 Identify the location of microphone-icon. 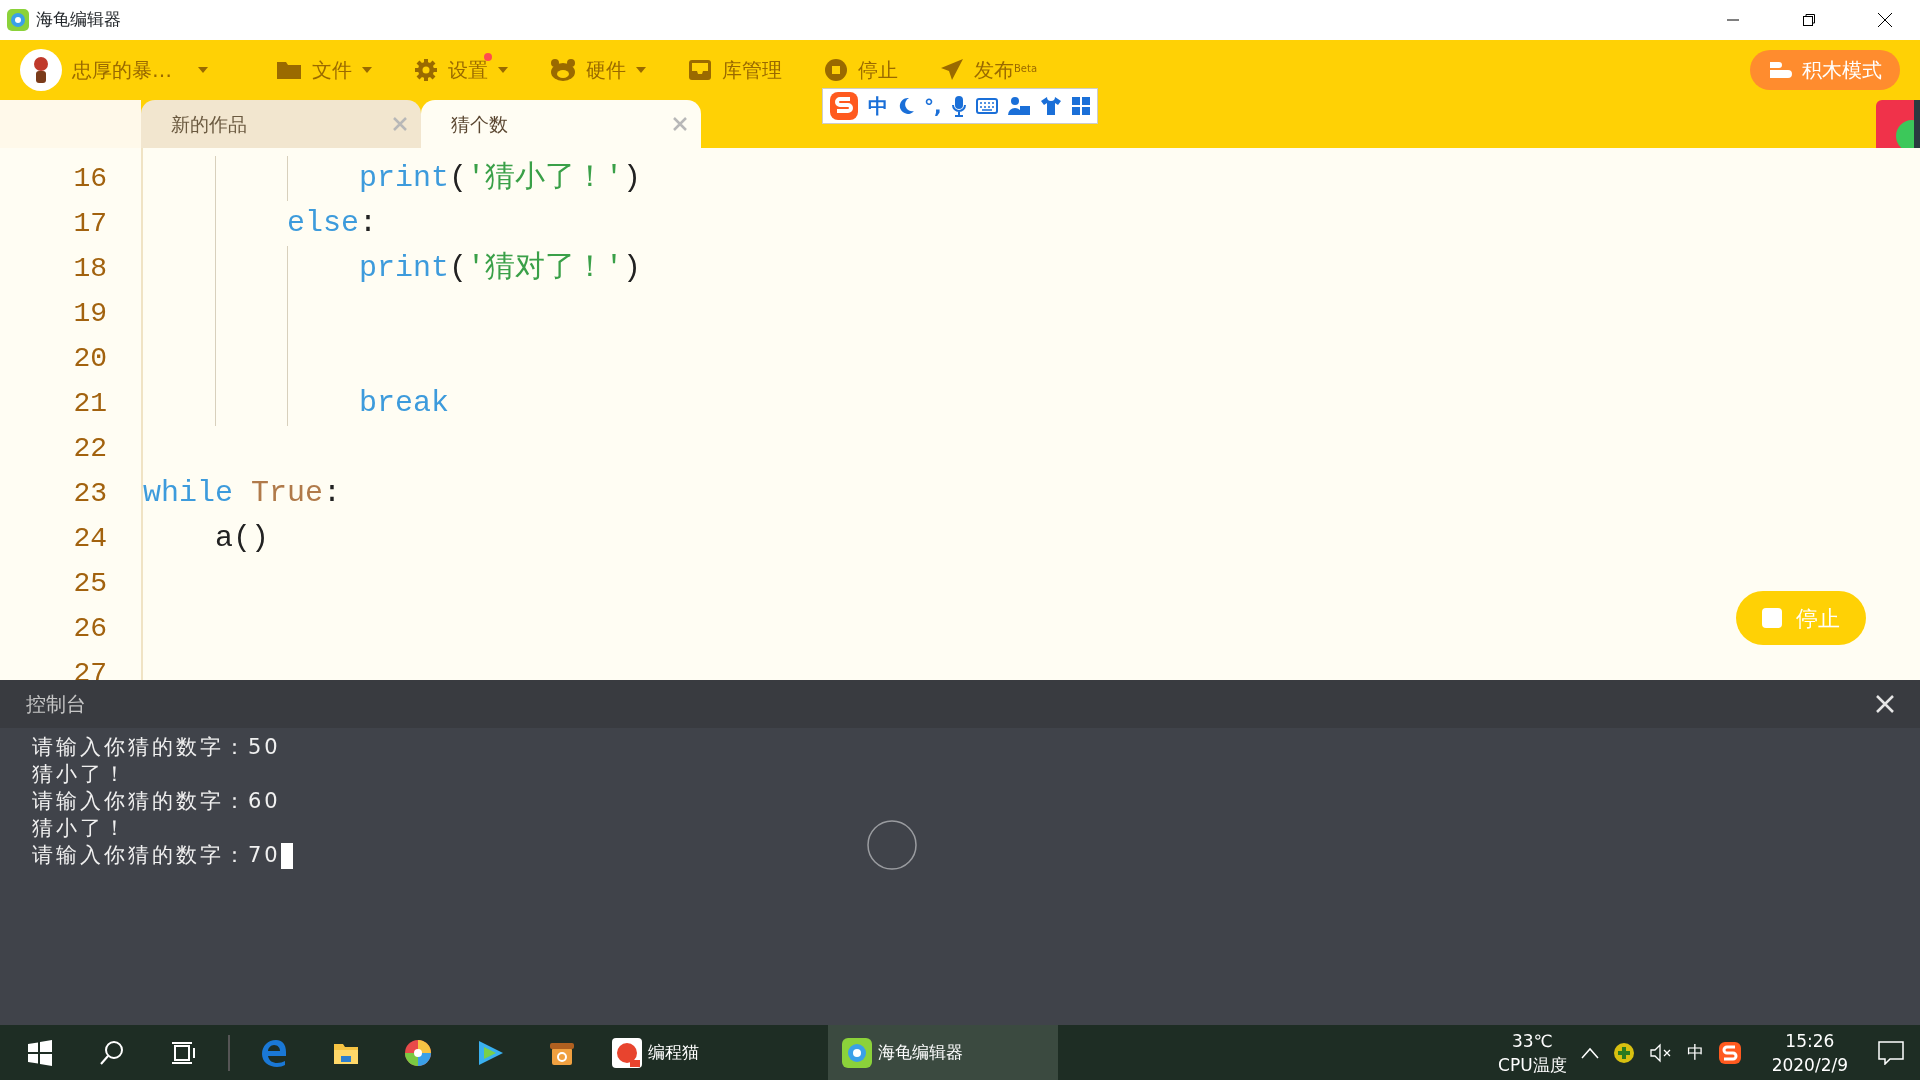
(958, 106).